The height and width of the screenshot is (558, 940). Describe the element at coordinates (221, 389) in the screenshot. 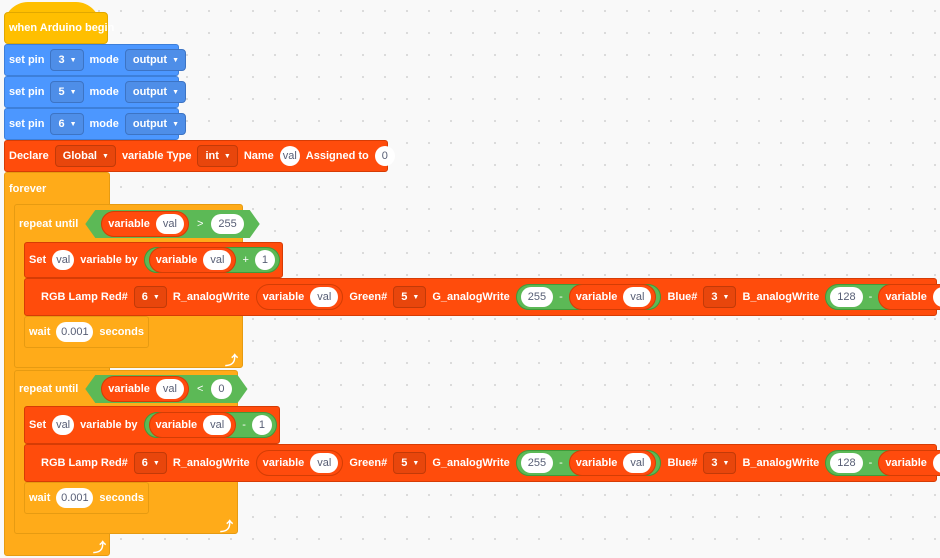

I see `limit-input: 0` at that location.